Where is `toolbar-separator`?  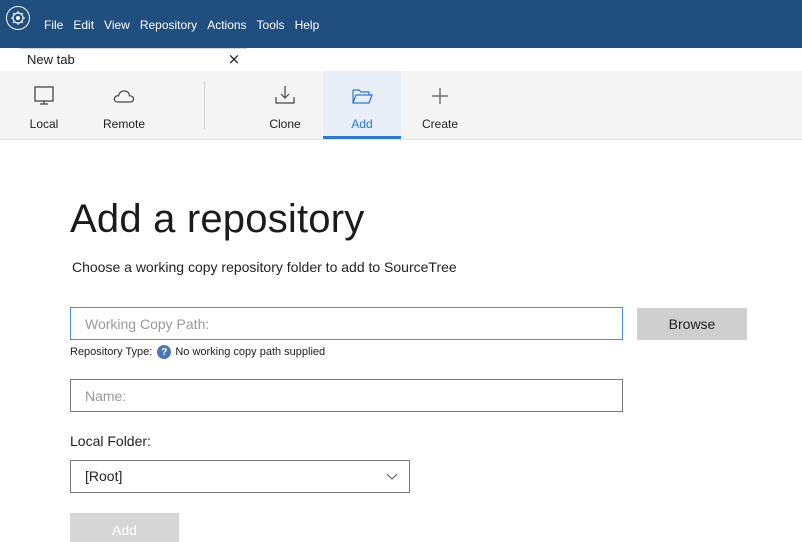 toolbar-separator is located at coordinates (204, 105).